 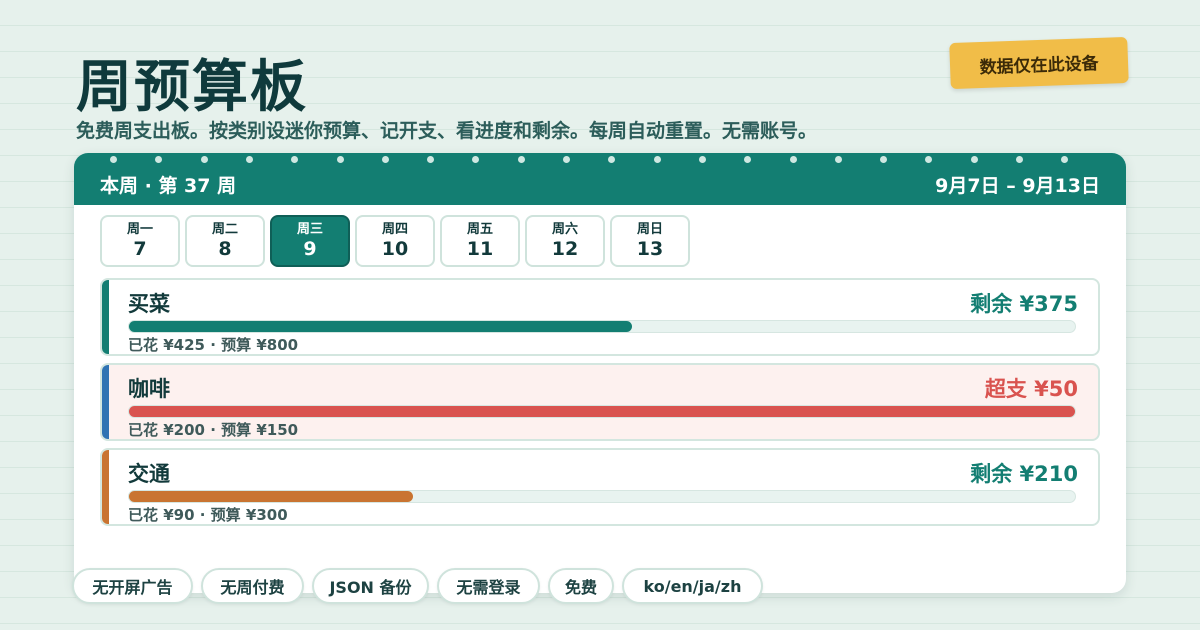 What do you see at coordinates (149, 304) in the screenshot?
I see `category-name: 买菜` at bounding box center [149, 304].